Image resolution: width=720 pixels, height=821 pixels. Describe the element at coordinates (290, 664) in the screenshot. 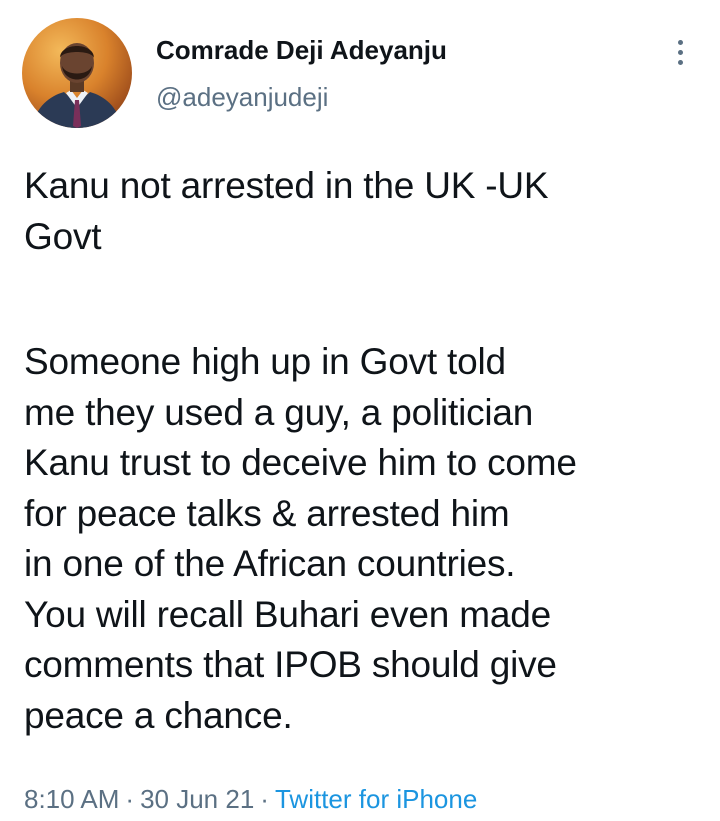

I see `tweet-line: comments that IPOB should give` at that location.